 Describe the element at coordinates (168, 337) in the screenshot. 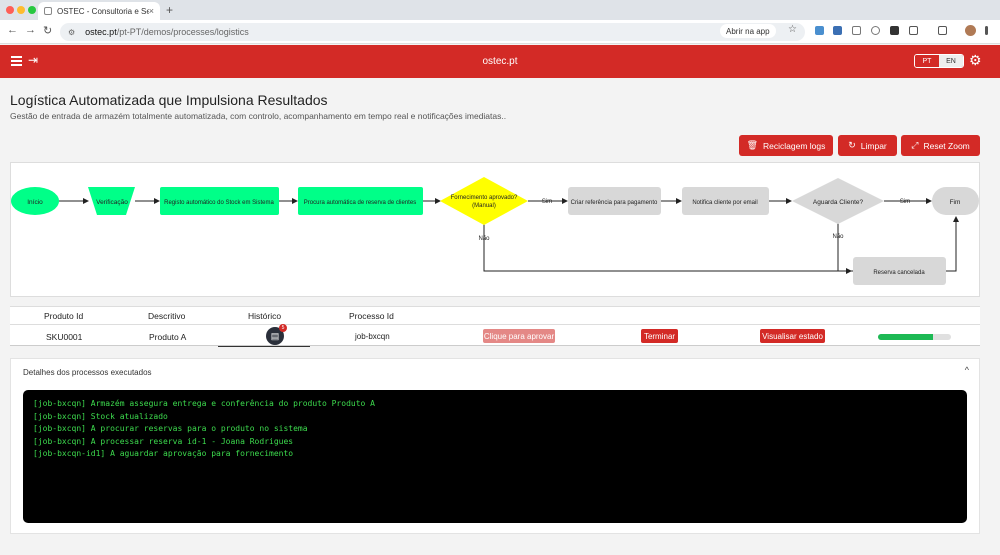

I see `cell-description: Produto A` at that location.